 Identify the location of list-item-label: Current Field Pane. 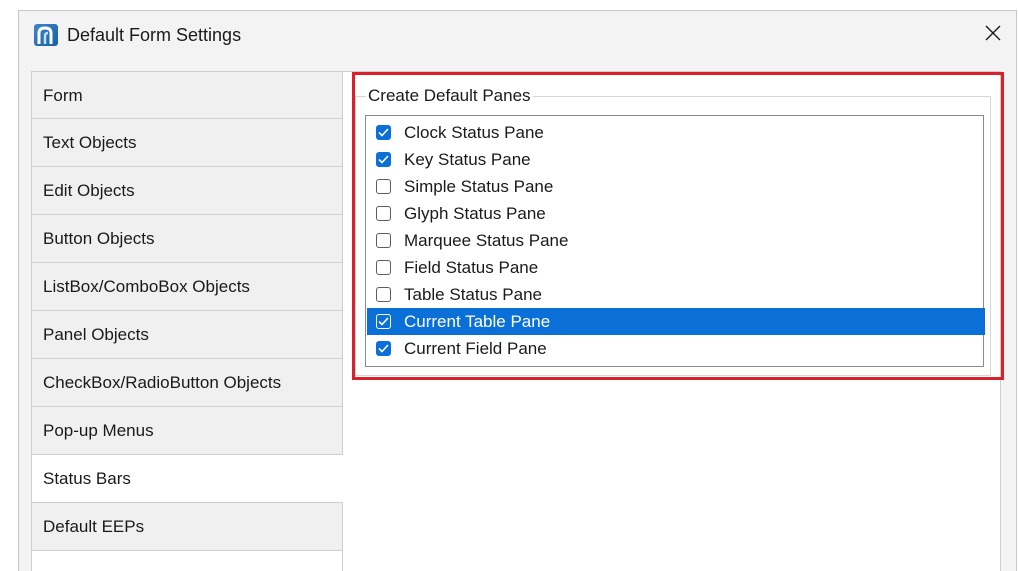
(475, 348).